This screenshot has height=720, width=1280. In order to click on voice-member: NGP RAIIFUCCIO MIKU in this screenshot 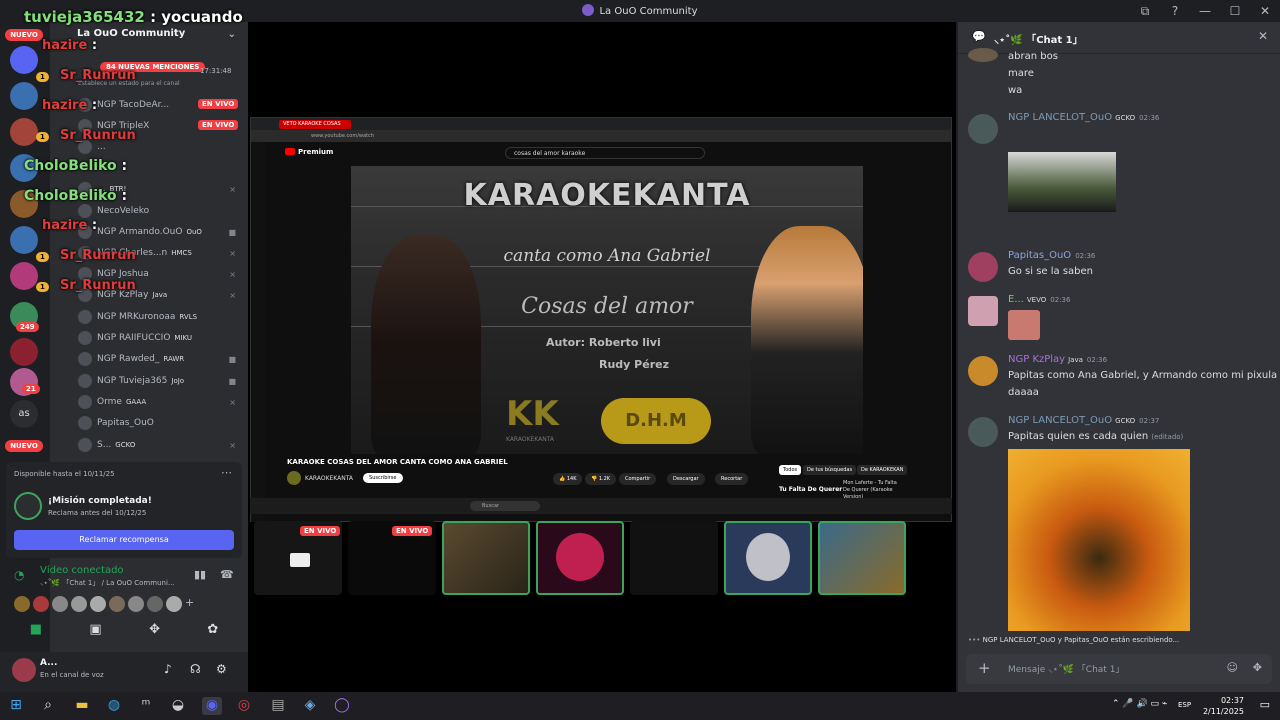, I will do `click(162, 338)`.